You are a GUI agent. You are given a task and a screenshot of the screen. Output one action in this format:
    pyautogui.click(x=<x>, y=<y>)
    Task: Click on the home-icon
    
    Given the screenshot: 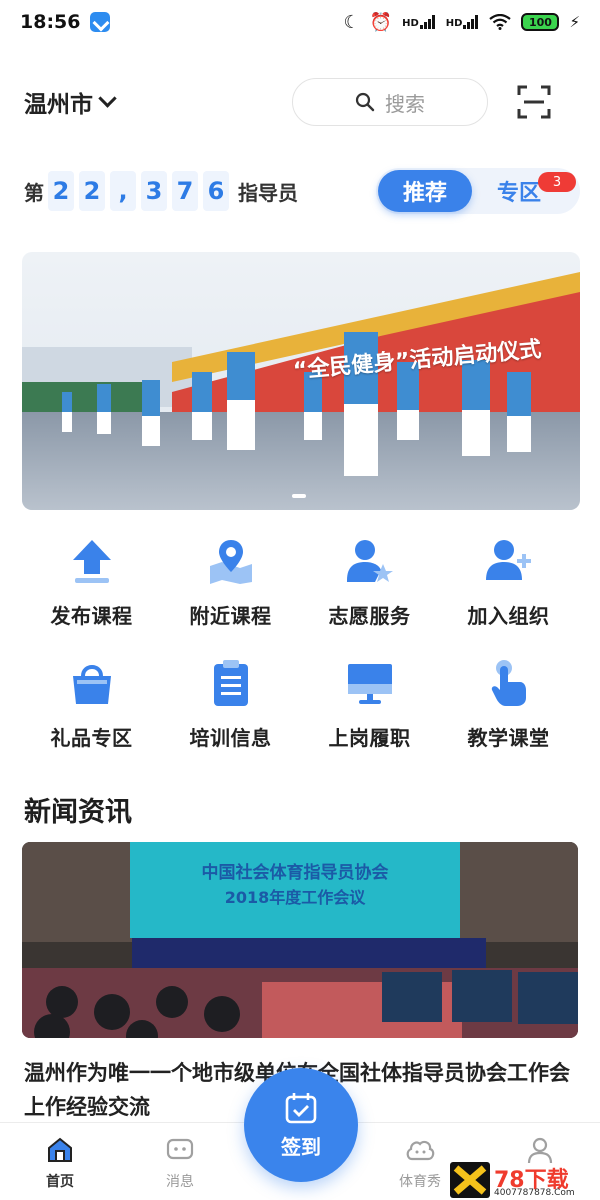 What is the action you would take?
    pyautogui.click(x=60, y=1149)
    